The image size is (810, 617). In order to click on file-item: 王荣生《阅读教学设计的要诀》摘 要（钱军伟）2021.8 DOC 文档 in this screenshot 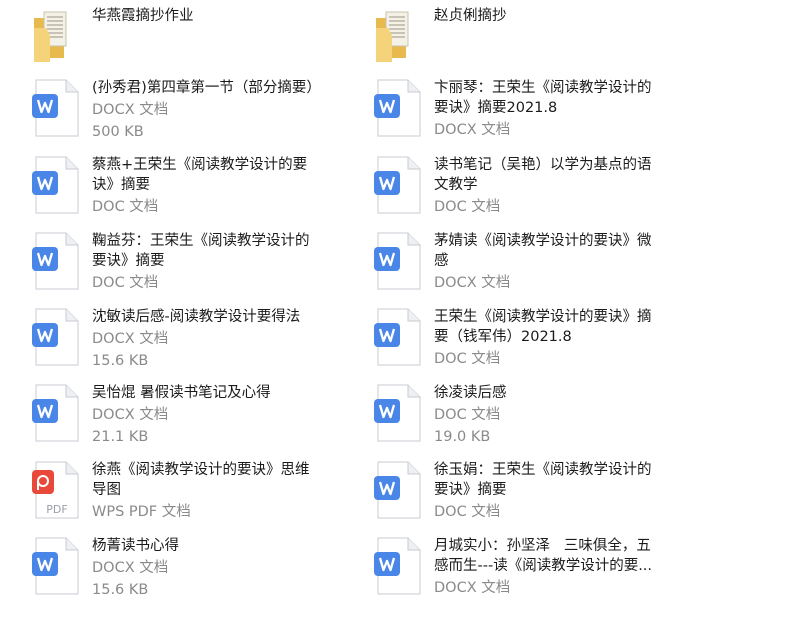, I will do `click(537, 343)`.